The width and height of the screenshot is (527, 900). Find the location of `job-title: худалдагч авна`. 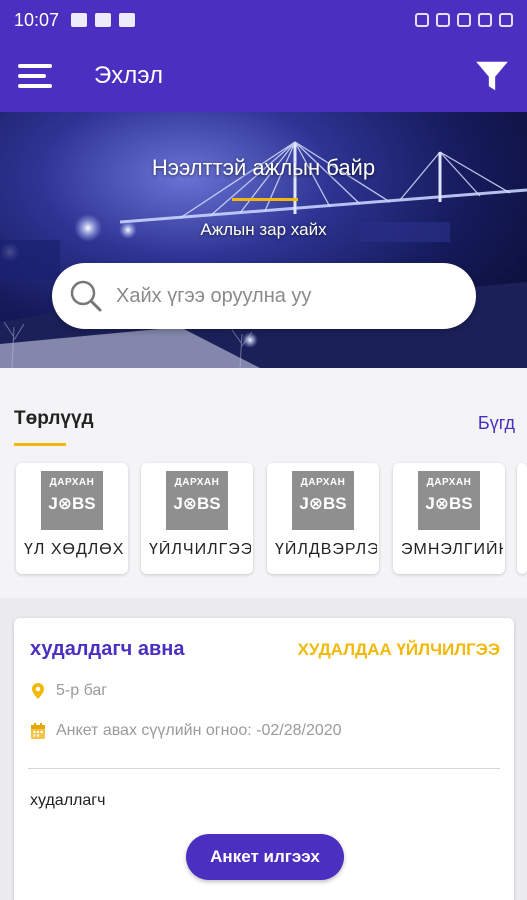

job-title: худалдагч авна is located at coordinates (107, 649).